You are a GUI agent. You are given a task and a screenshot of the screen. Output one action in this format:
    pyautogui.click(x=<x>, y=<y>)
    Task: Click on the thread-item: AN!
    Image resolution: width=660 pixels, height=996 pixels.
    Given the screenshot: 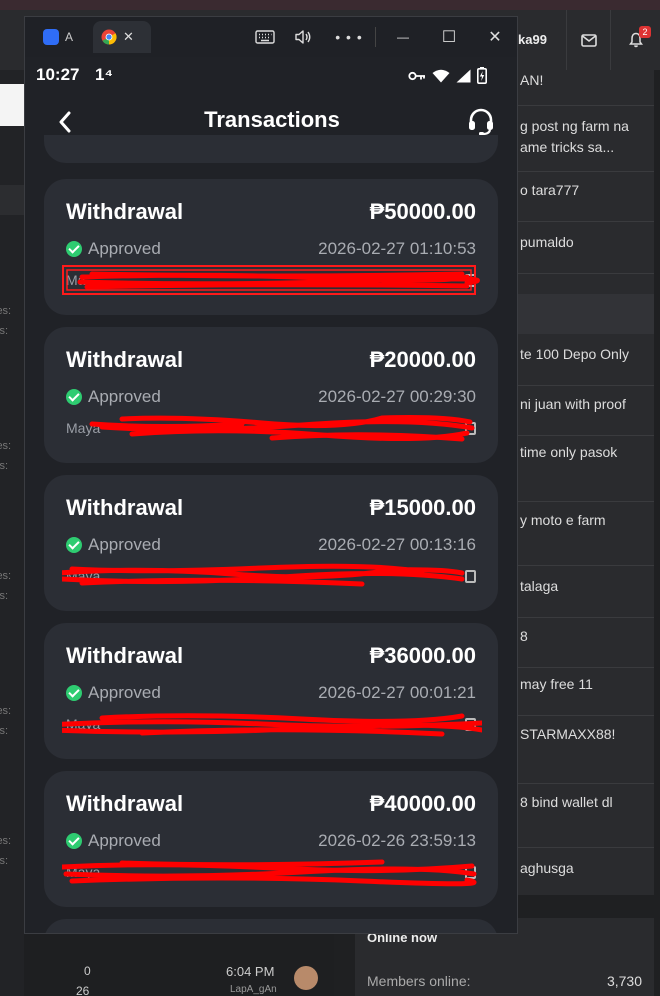 What is the action you would take?
    pyautogui.click(x=586, y=88)
    